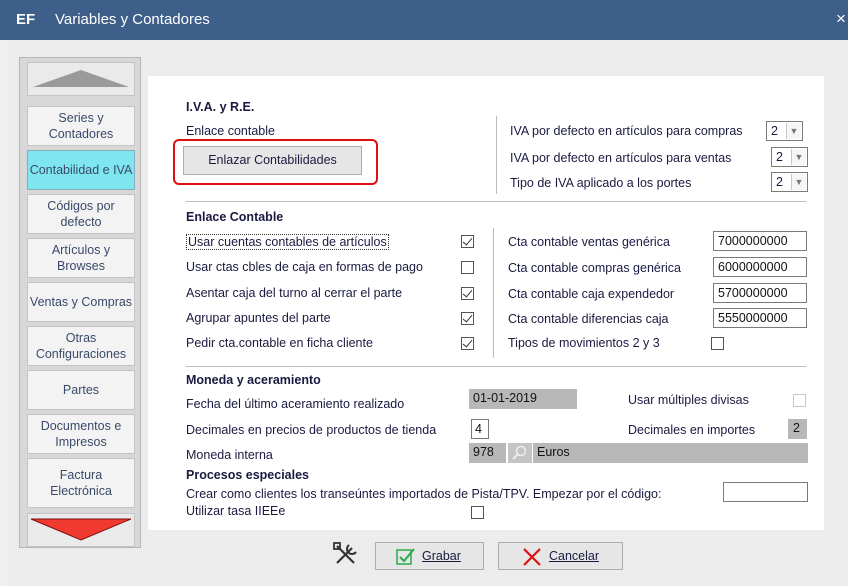 The height and width of the screenshot is (586, 848). Describe the element at coordinates (346, 554) in the screenshot. I see `tools-icon` at that location.